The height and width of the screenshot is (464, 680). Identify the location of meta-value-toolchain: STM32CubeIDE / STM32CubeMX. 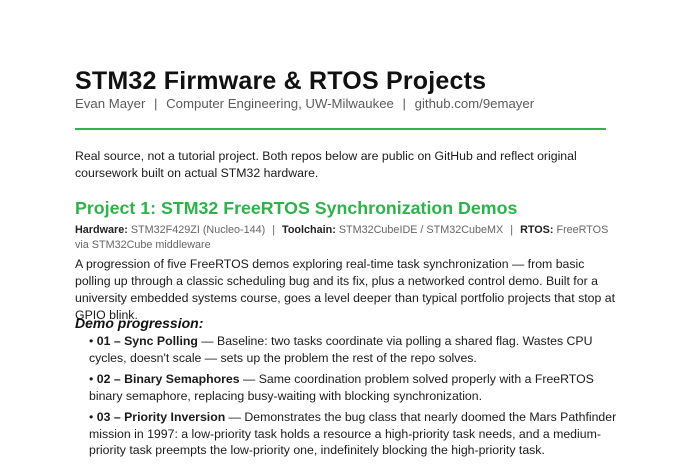
(421, 230).